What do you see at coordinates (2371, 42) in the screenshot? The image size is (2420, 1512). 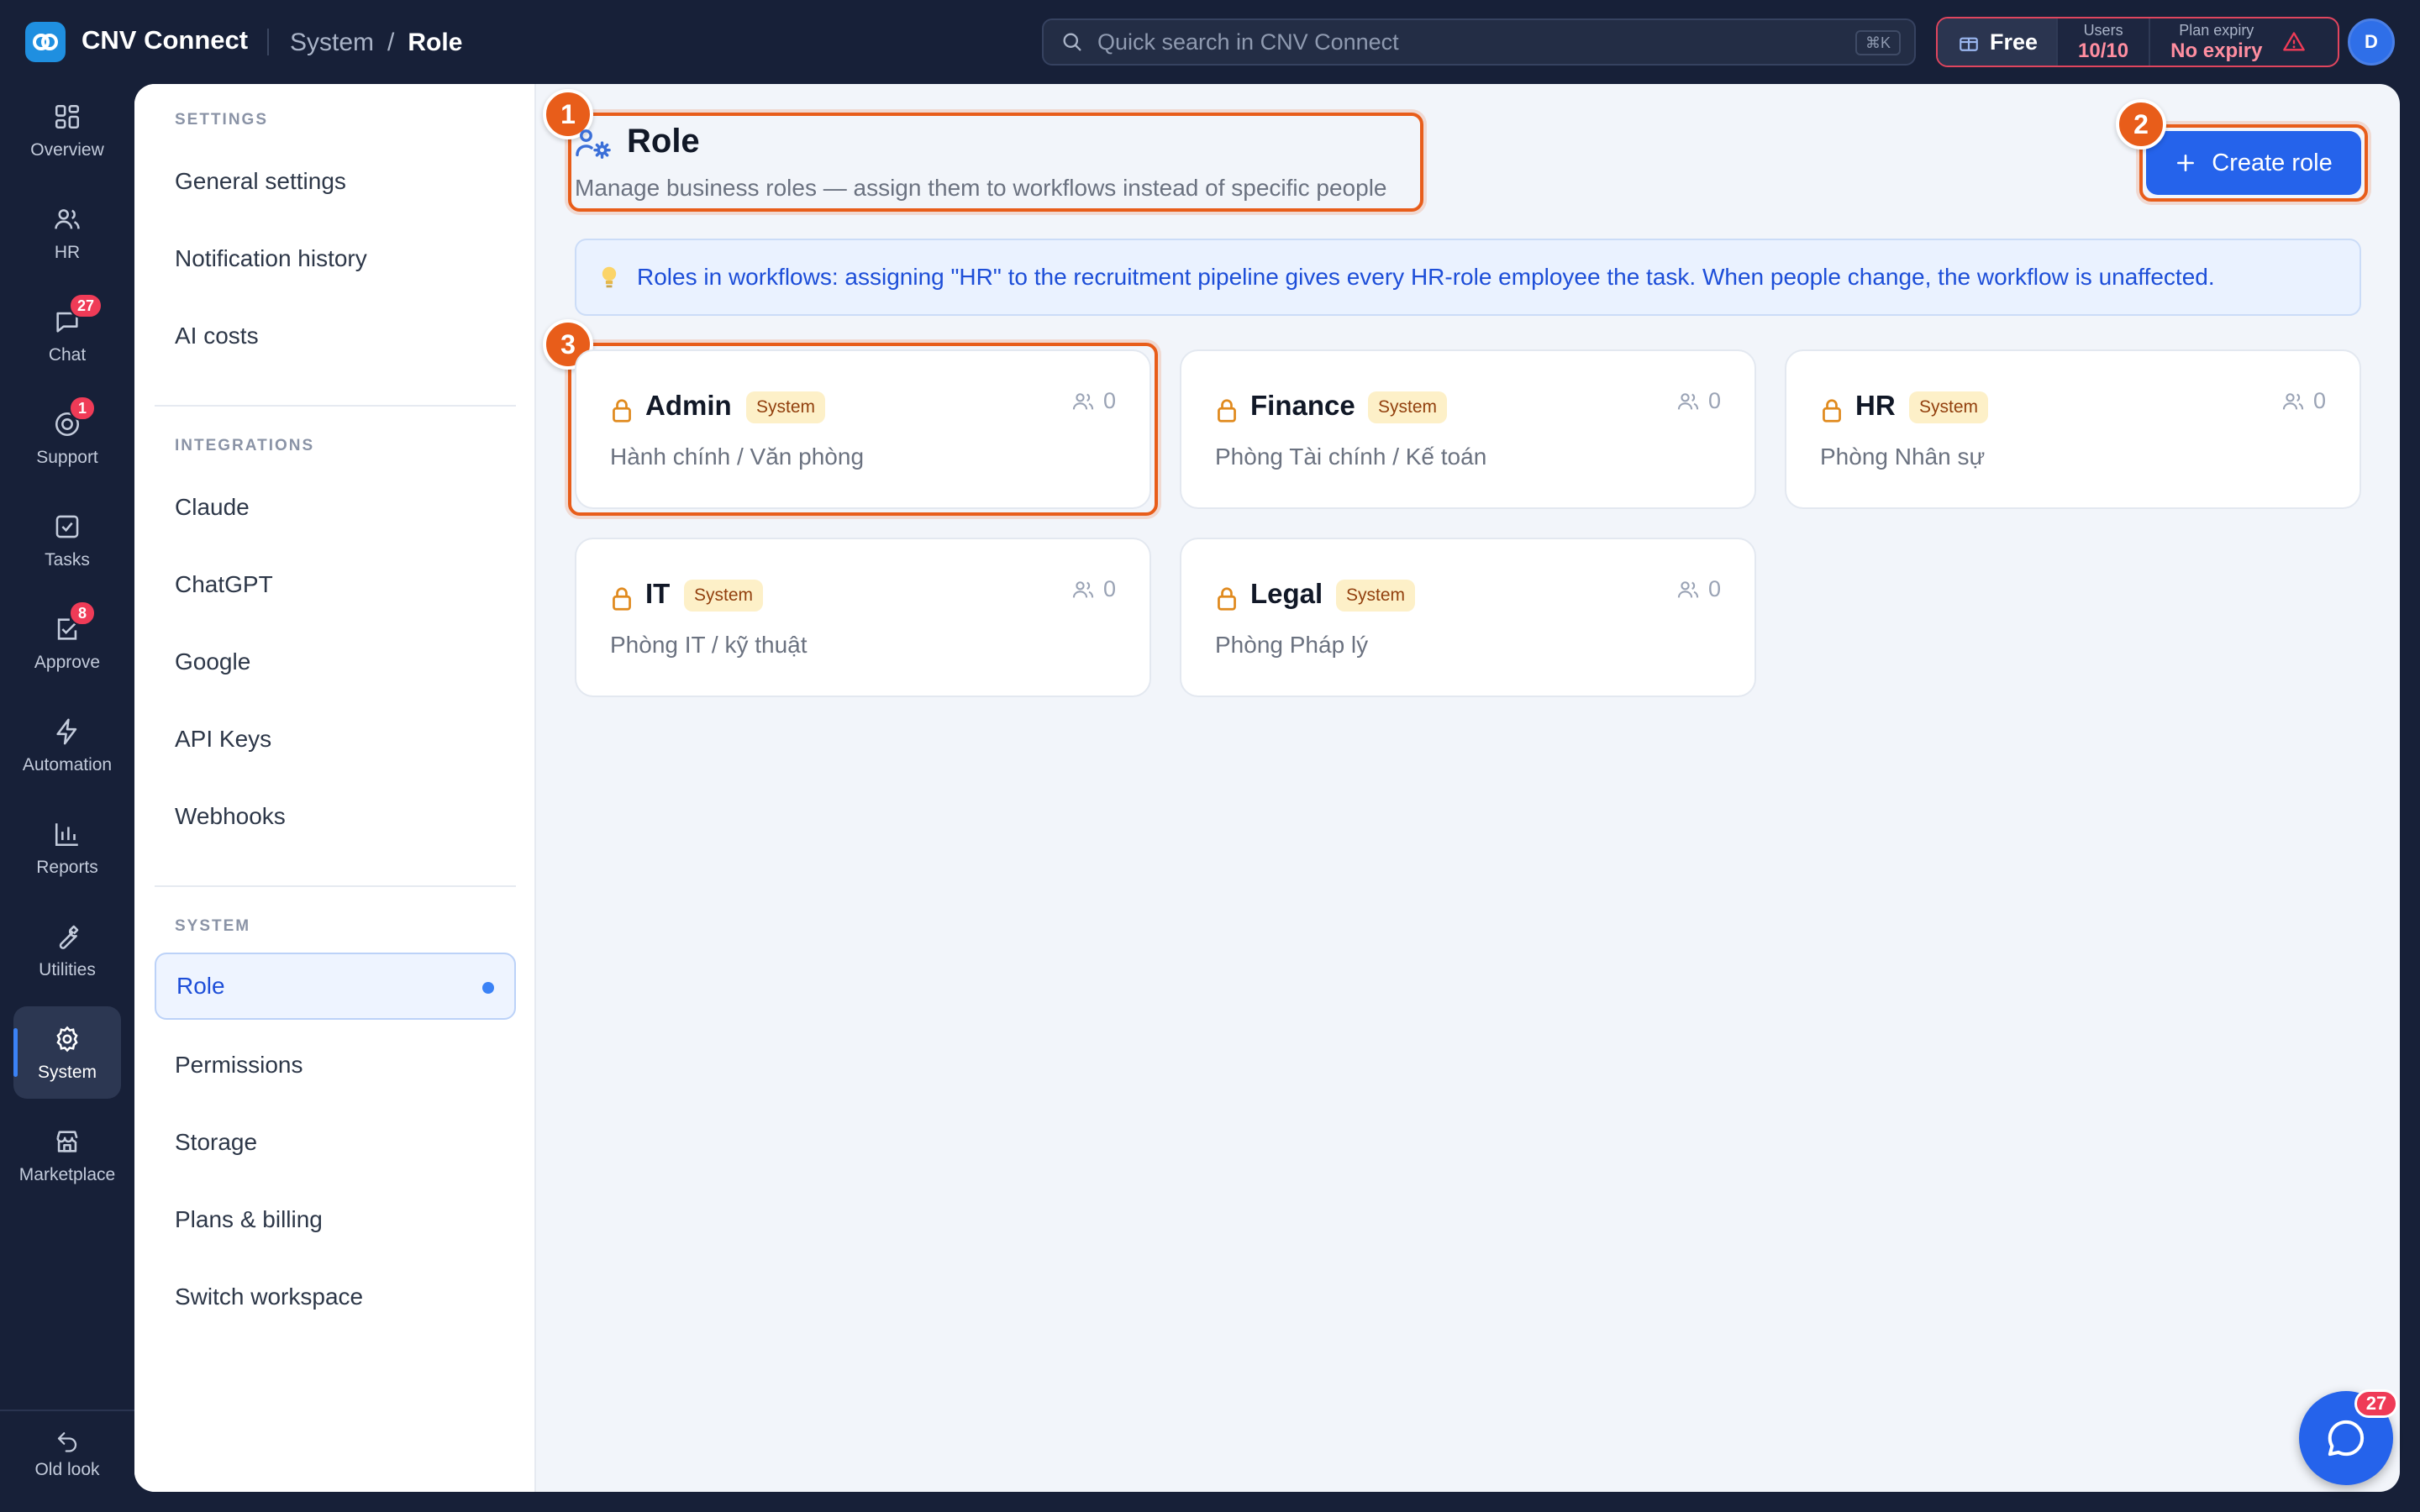 I see `user-avatar: D` at bounding box center [2371, 42].